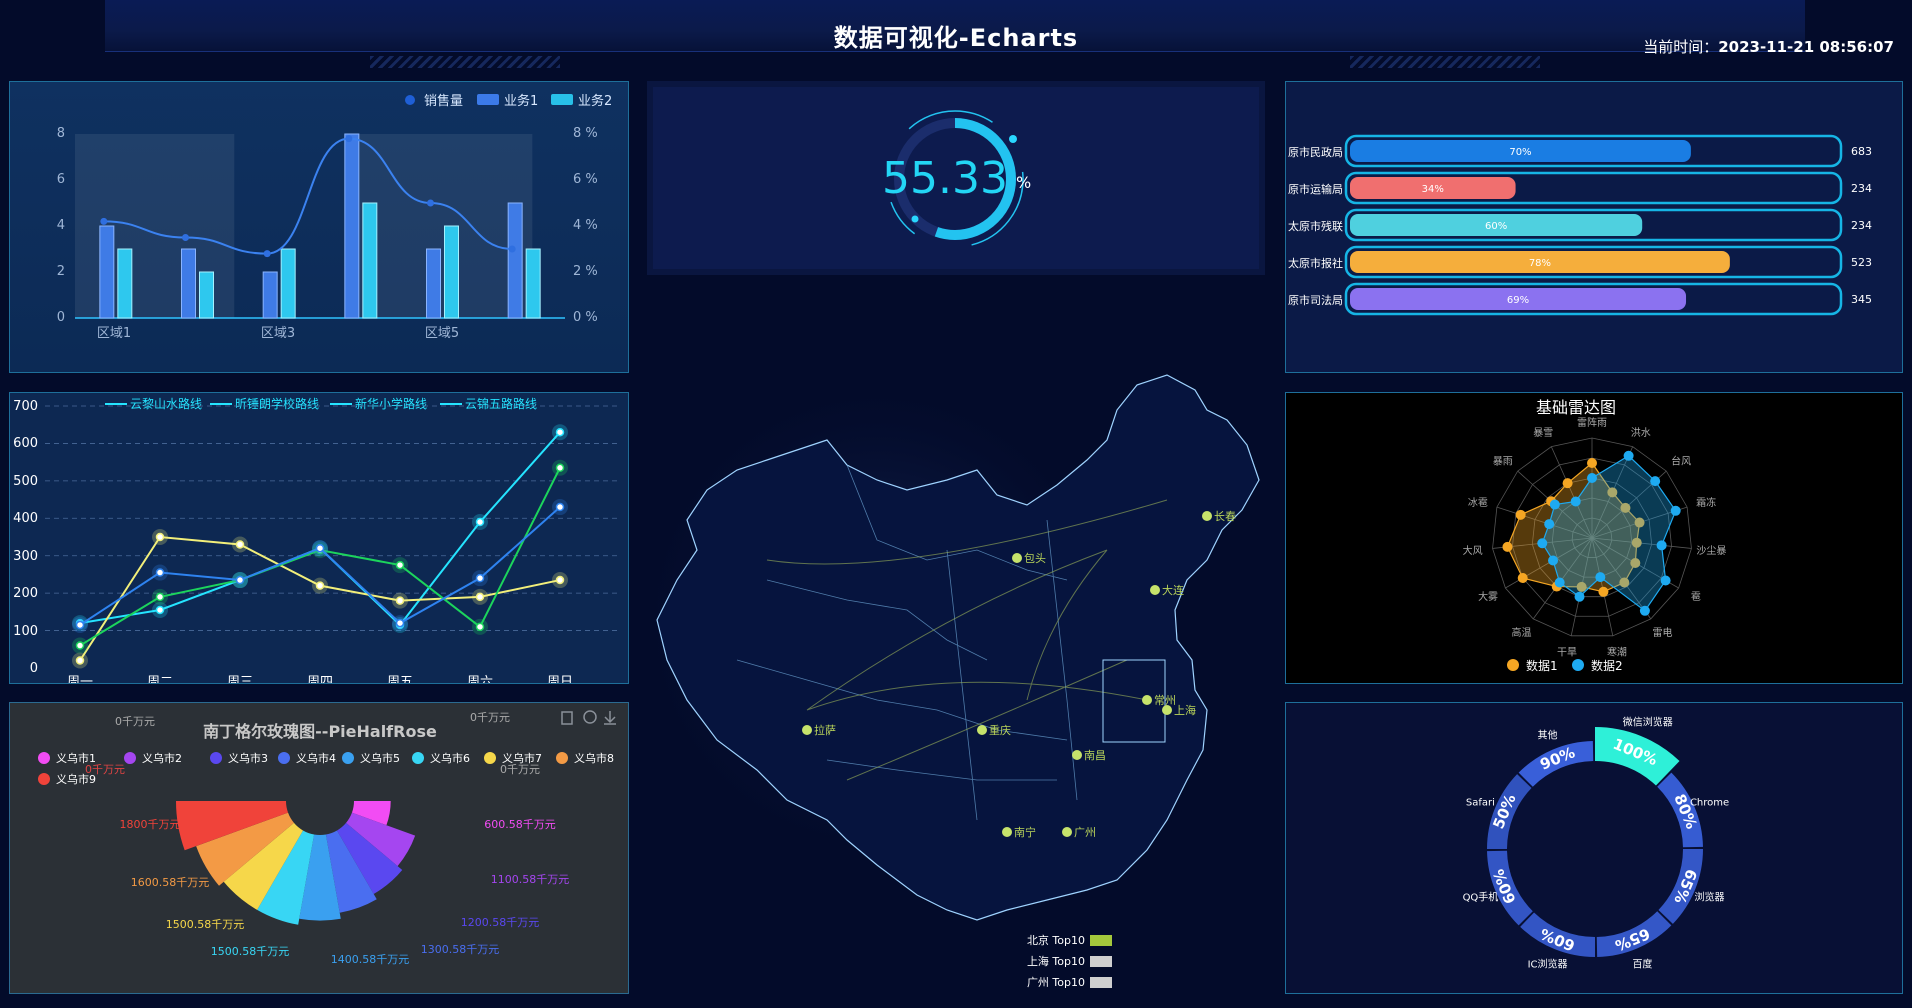  Describe the element at coordinates (1481, 896) in the screenshot. I see `donut-label: QQ手机` at that location.